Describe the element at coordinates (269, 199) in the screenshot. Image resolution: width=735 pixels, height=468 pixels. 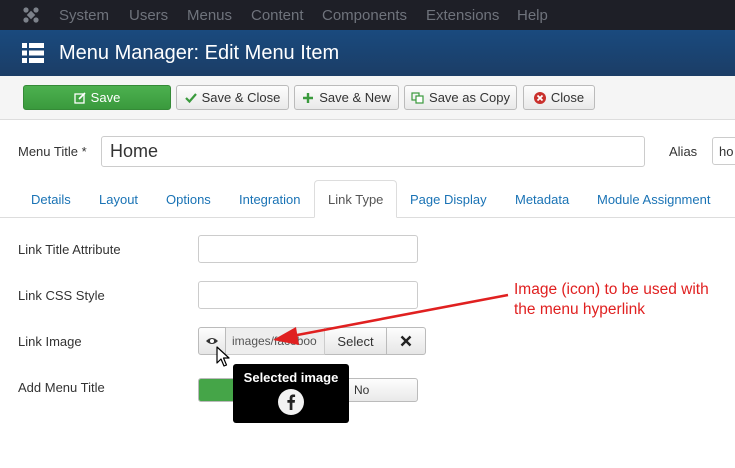
I see `tab-integration: Integration` at that location.